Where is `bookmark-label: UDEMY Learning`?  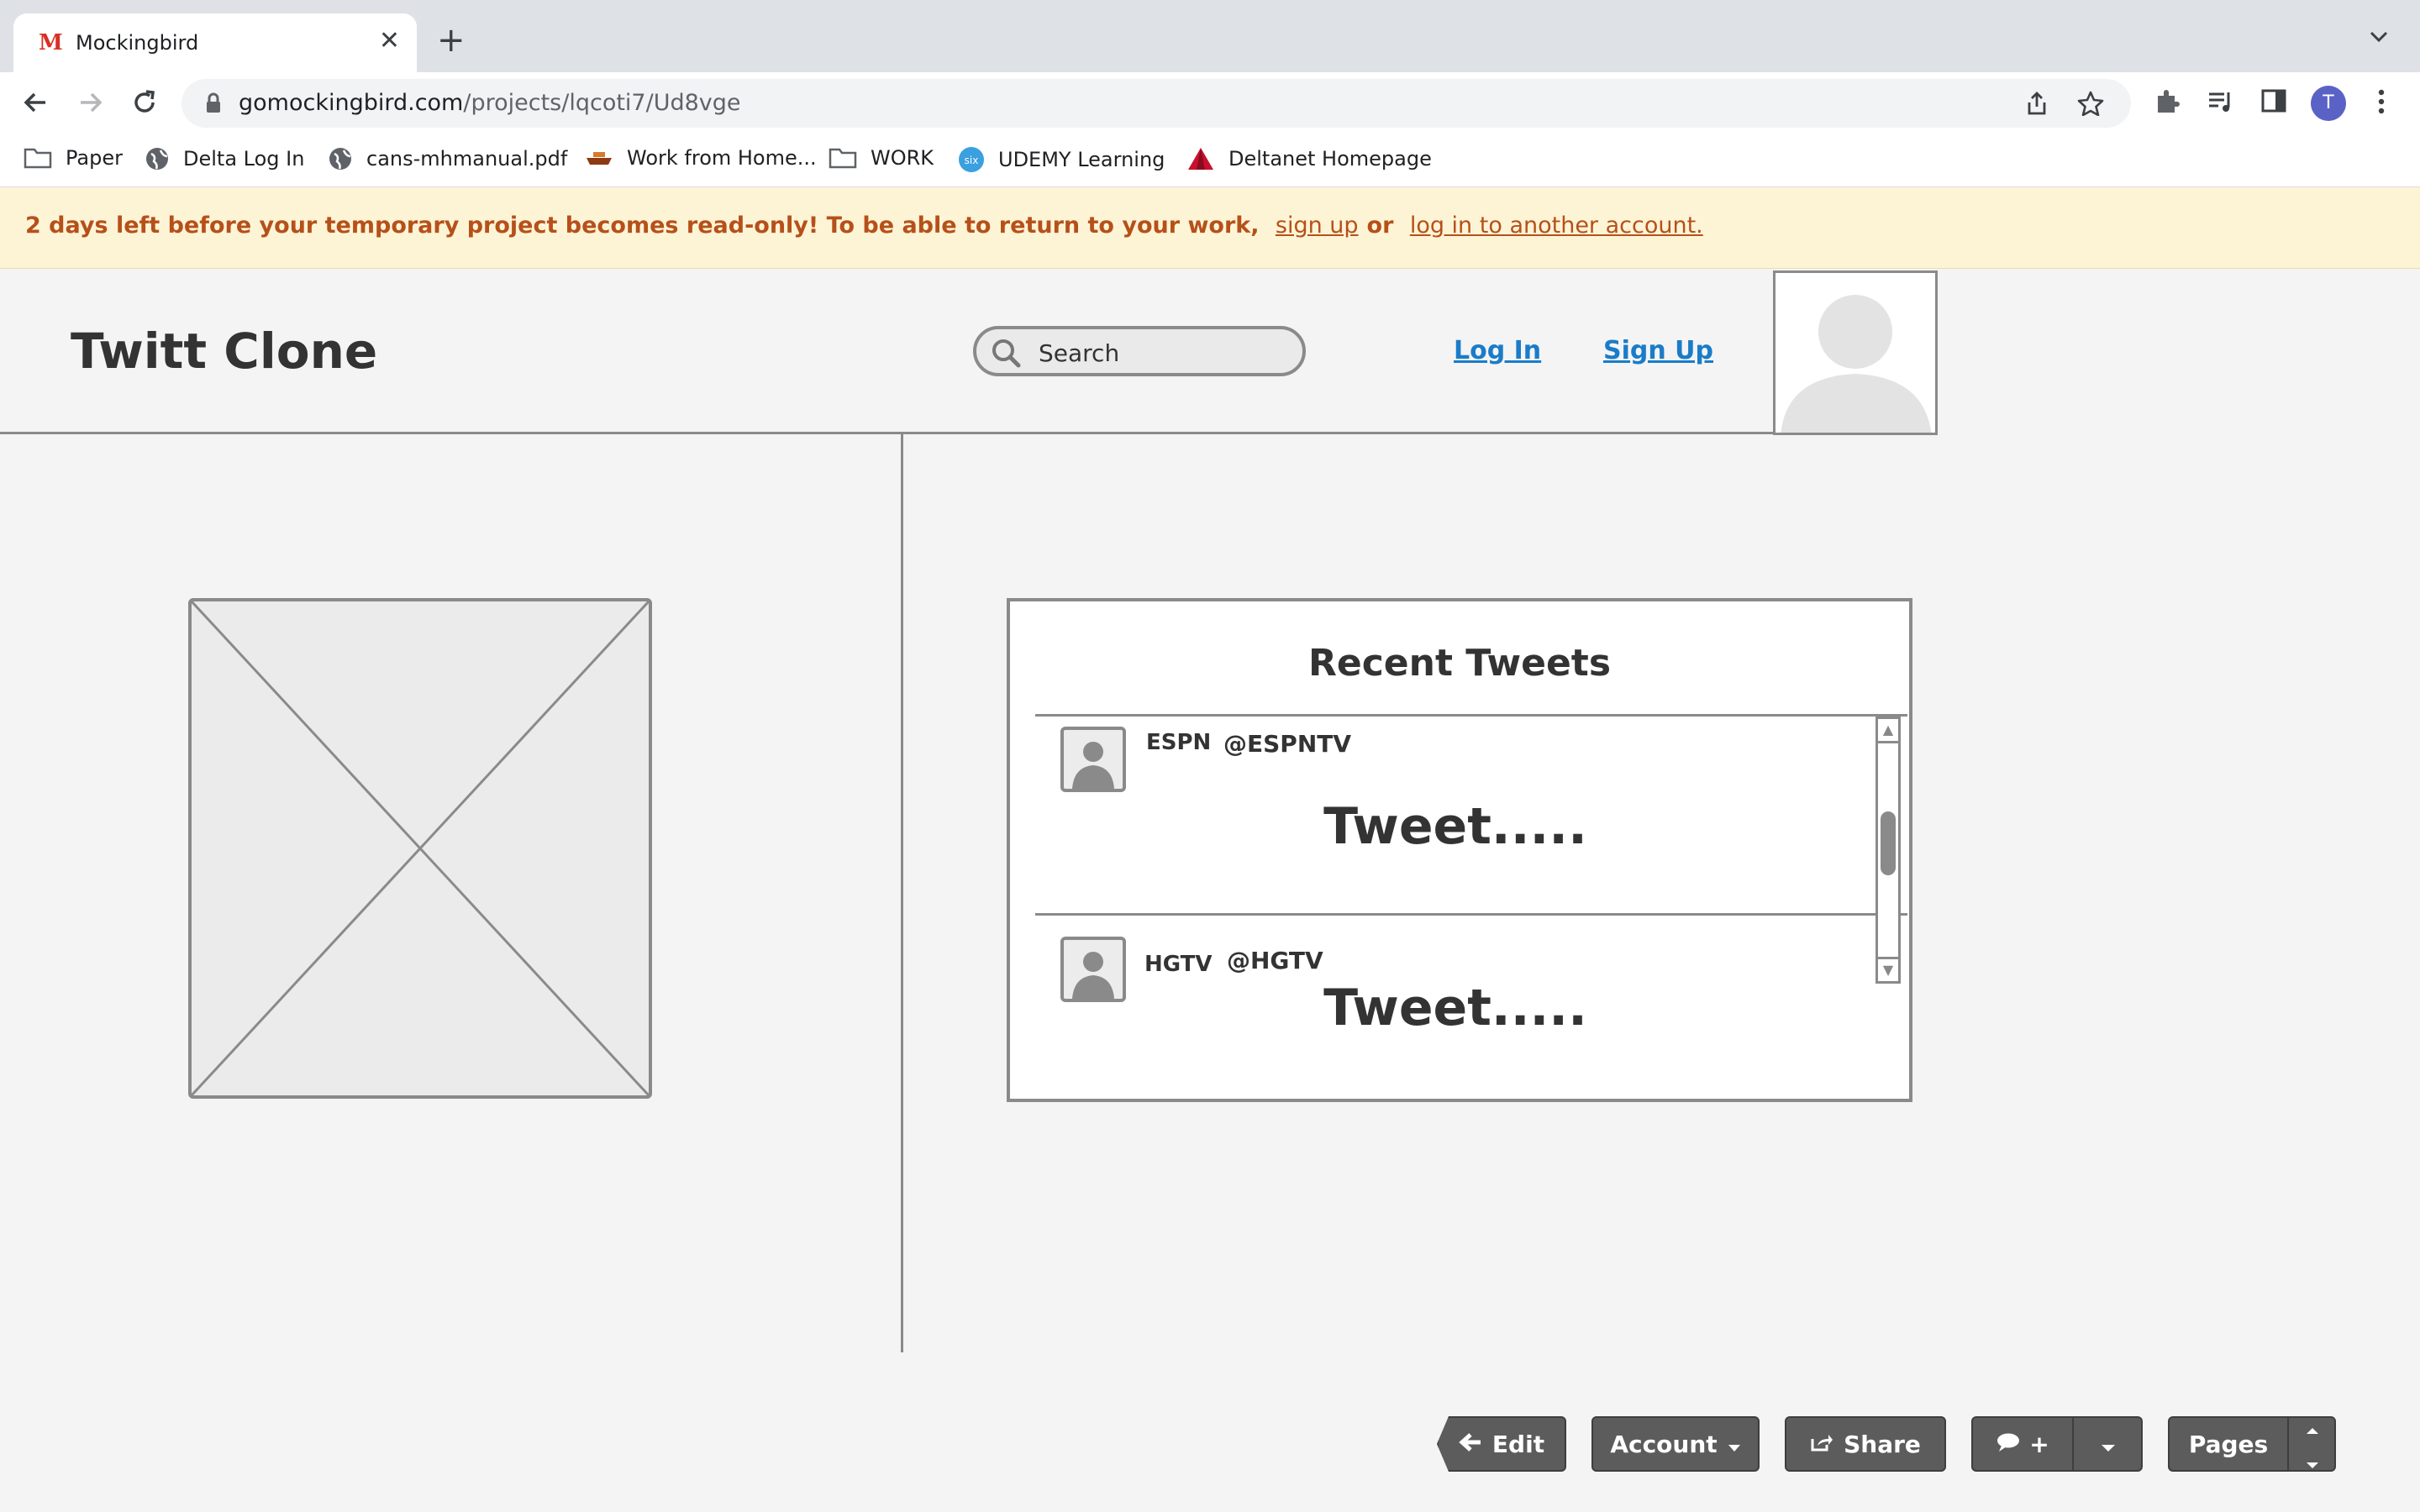 bookmark-label: UDEMY Learning is located at coordinates (1081, 159).